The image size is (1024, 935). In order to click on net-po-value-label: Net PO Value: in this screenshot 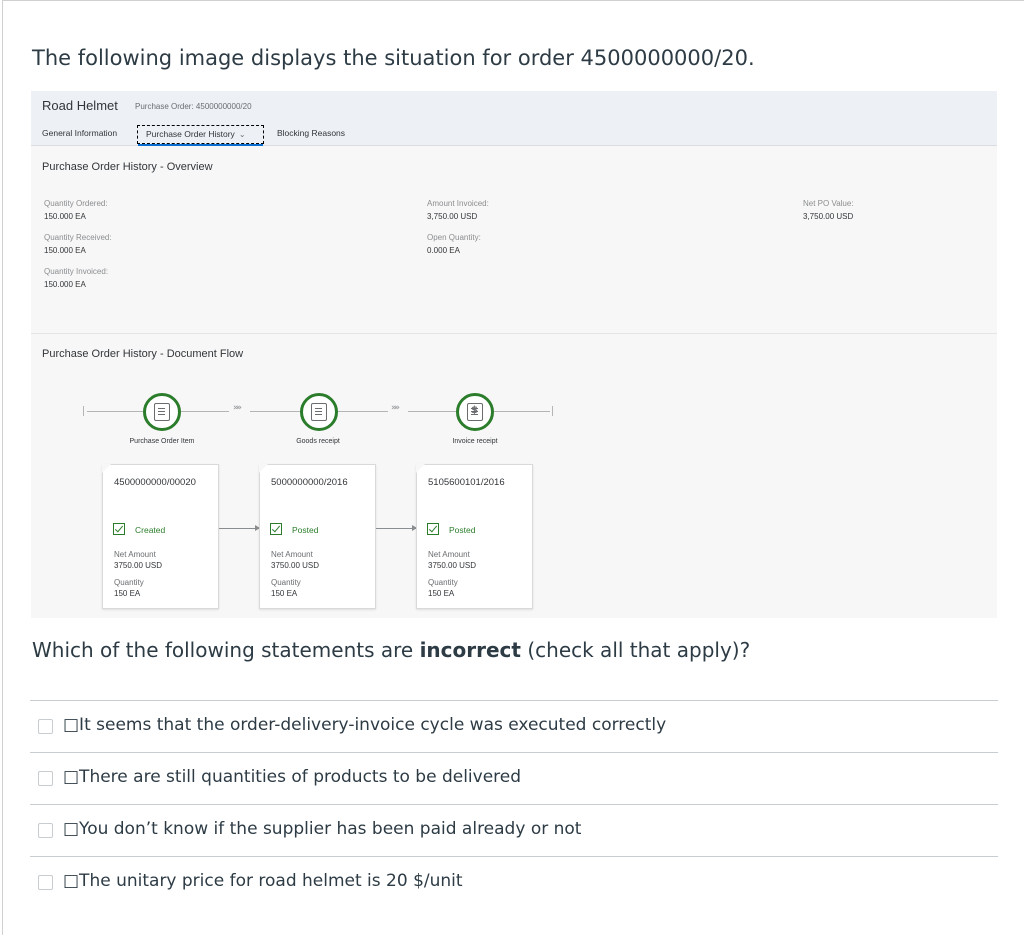, I will do `click(828, 203)`.